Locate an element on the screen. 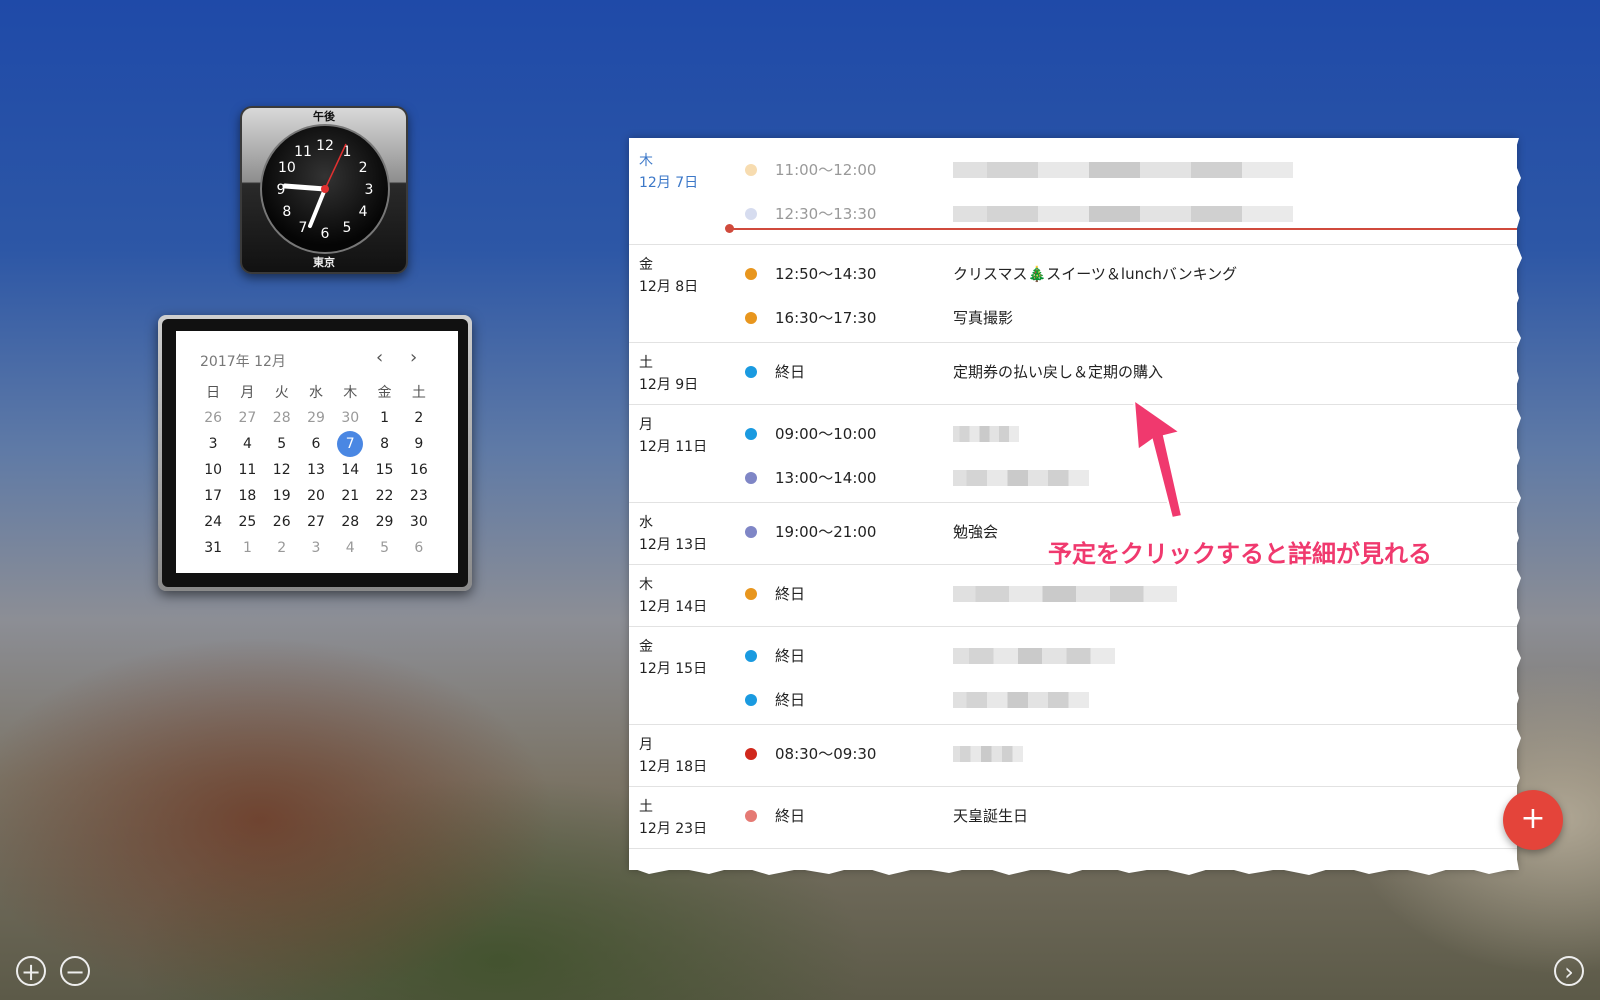 The width and height of the screenshot is (1600, 1000). calendar-day-number: 10 is located at coordinates (213, 470).